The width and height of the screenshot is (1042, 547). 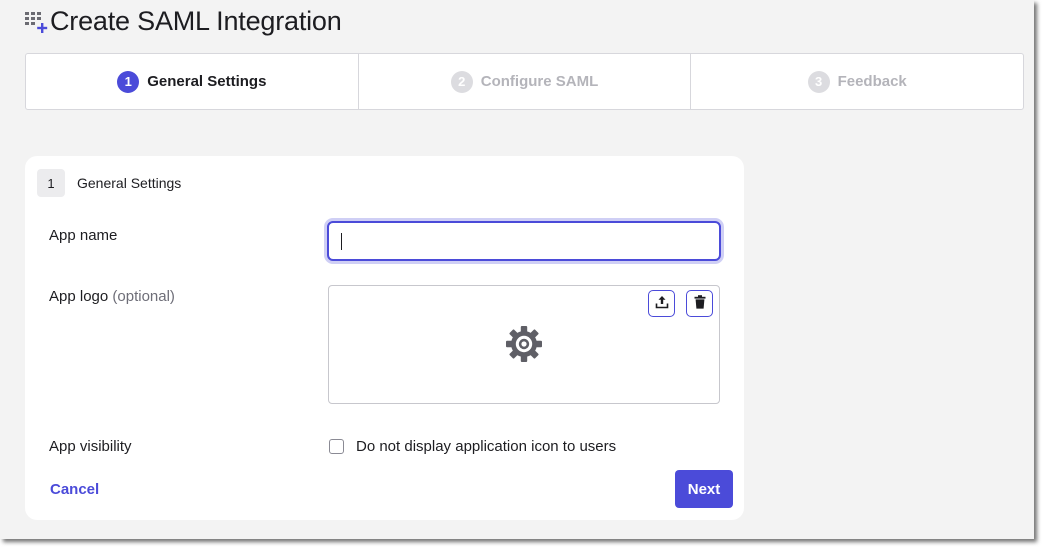 I want to click on step-number-3: 3, so click(x=818, y=81).